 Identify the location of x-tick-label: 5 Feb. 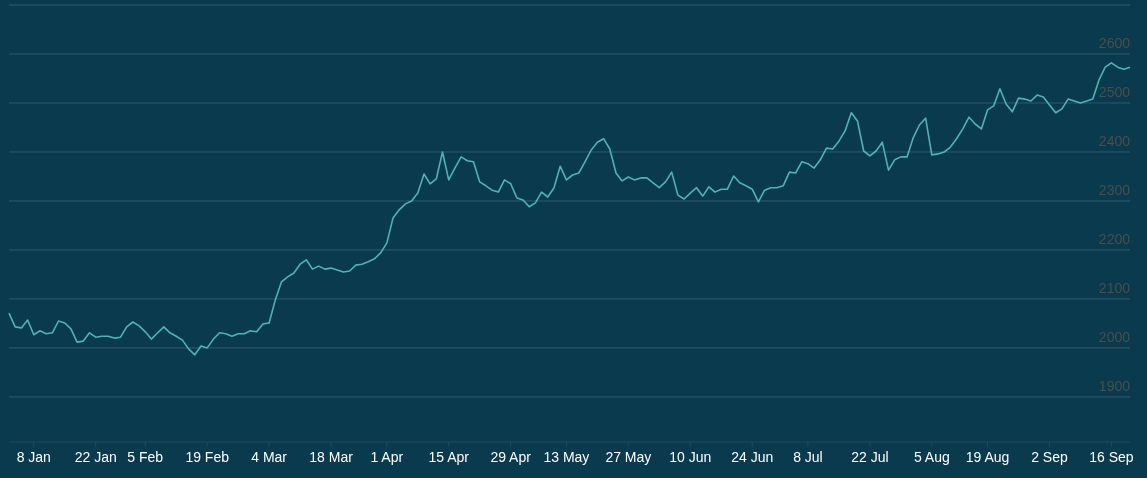
(145, 457).